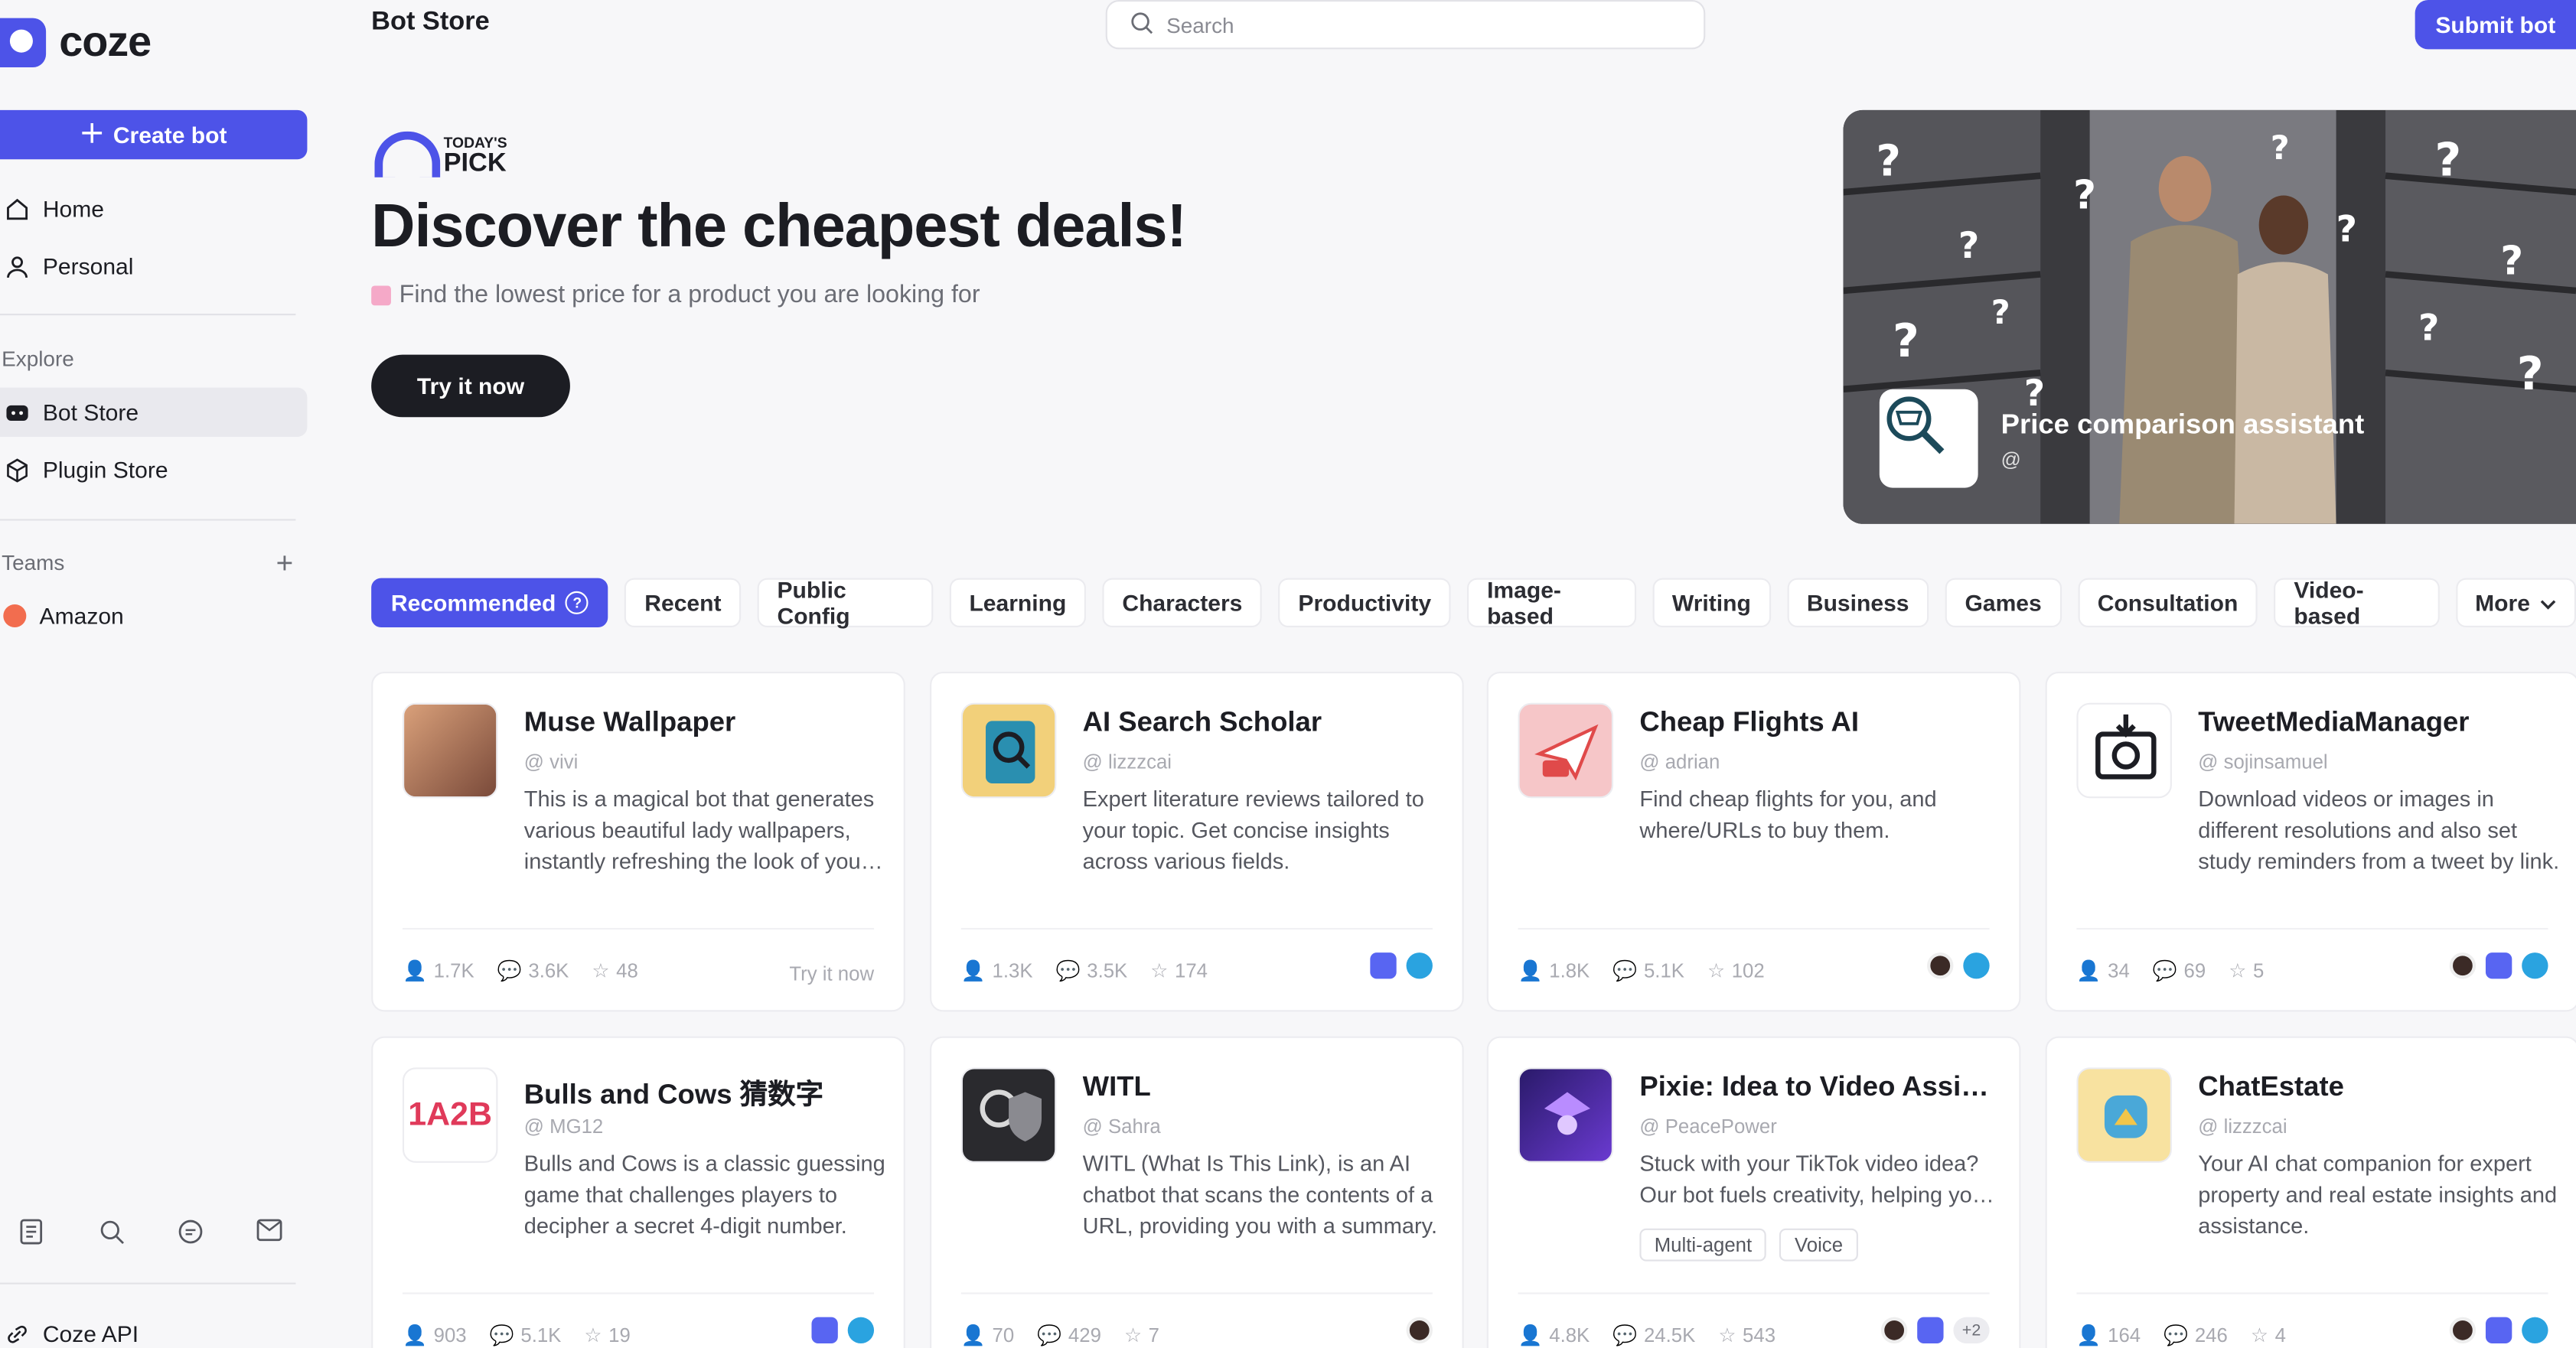 Image resolution: width=2576 pixels, height=1348 pixels. What do you see at coordinates (2167, 603) in the screenshot?
I see `tab-consultation: Consultation` at bounding box center [2167, 603].